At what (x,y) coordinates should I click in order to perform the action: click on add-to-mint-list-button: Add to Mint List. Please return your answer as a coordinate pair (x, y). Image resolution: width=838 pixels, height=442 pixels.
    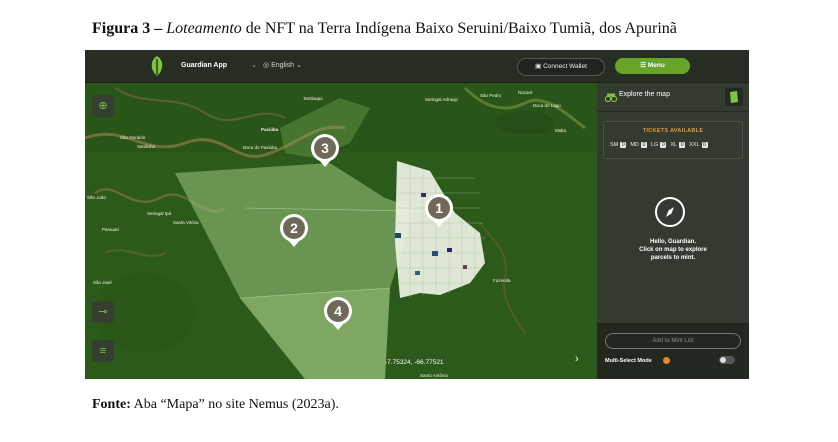
    Looking at the image, I should click on (673, 341).